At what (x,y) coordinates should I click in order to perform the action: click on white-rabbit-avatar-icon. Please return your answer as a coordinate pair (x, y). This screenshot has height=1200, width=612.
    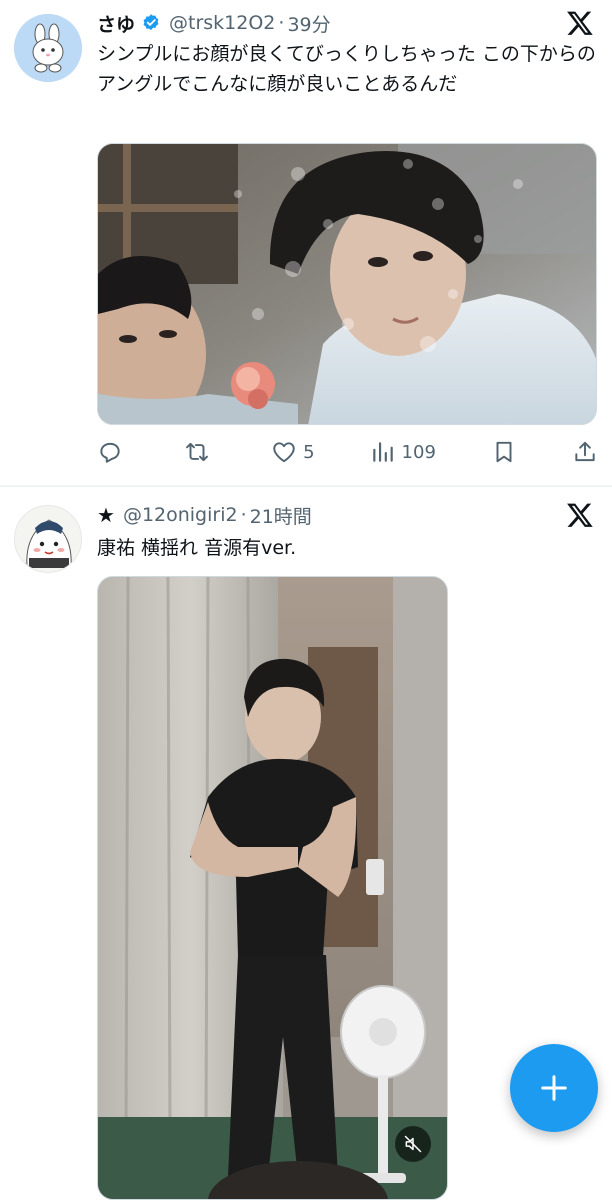
    Looking at the image, I should click on (48, 48).